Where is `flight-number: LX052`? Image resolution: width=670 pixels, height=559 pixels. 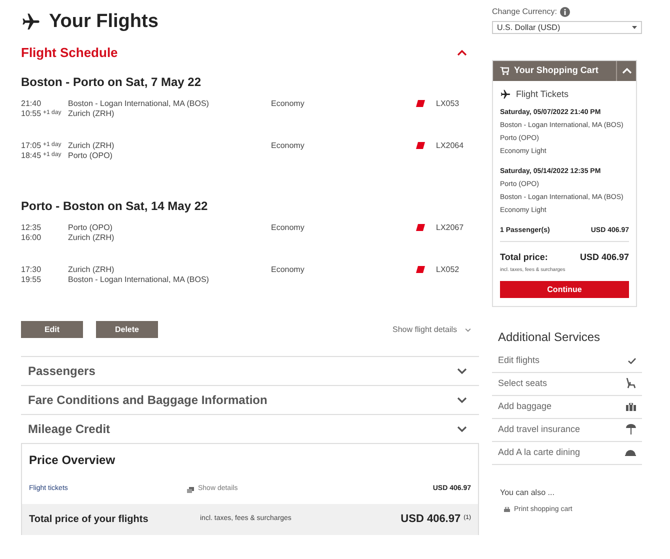
flight-number: LX052 is located at coordinates (448, 270).